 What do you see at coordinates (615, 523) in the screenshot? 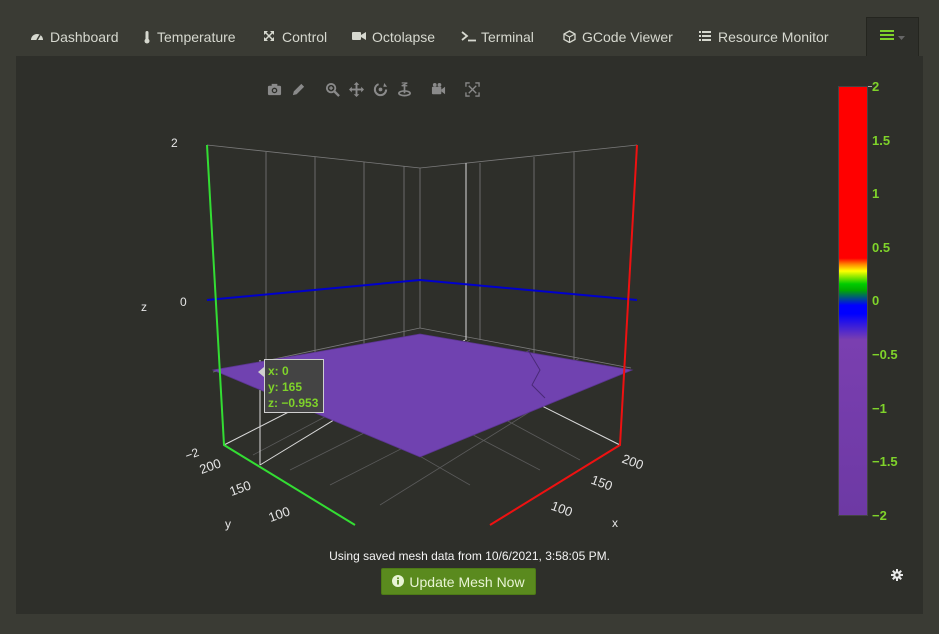
I see `x-axis-title: x` at bounding box center [615, 523].